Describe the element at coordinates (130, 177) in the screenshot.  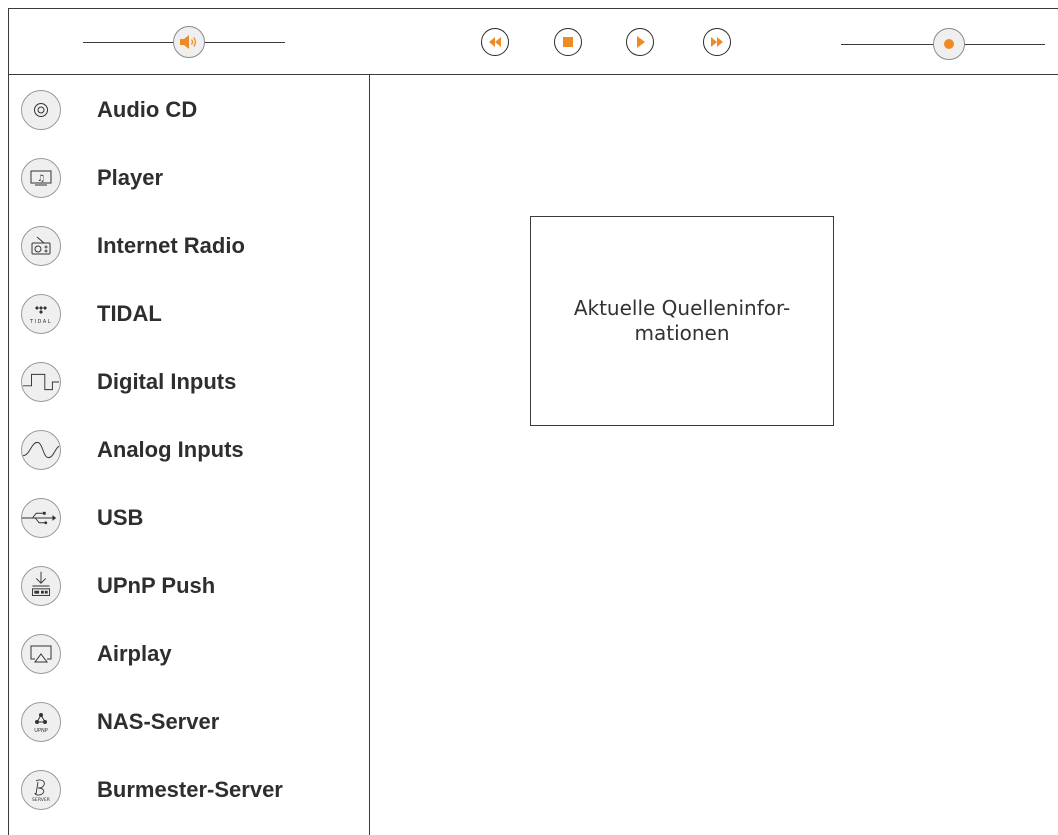
I see `source-label: Player` at that location.